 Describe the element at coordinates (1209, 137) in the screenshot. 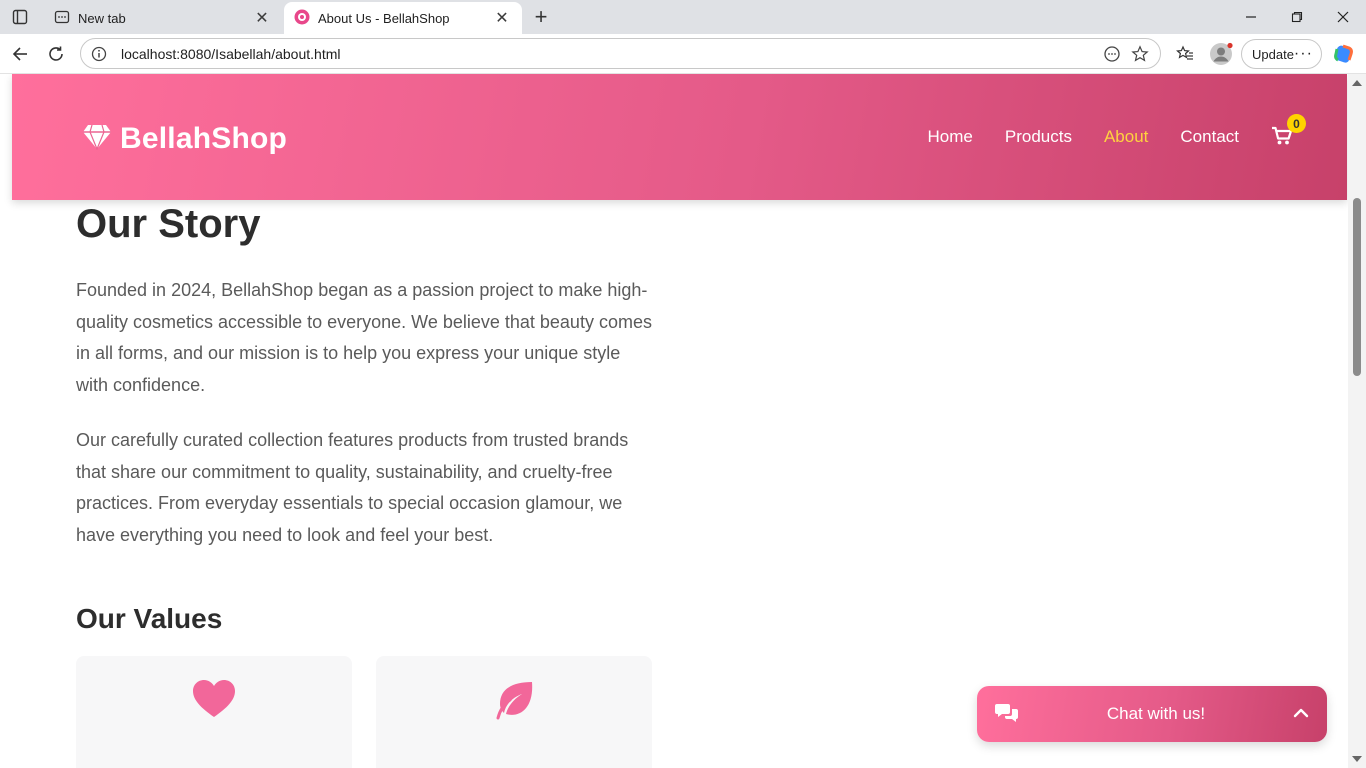

I see `nav-contact: Contact` at that location.